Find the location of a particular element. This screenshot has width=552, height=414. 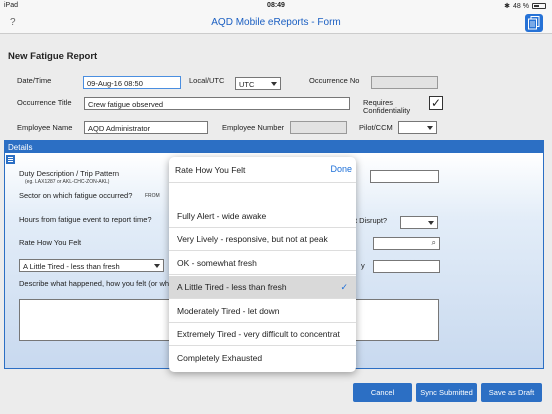

status-right: ✱ 48 % is located at coordinates (525, 6).